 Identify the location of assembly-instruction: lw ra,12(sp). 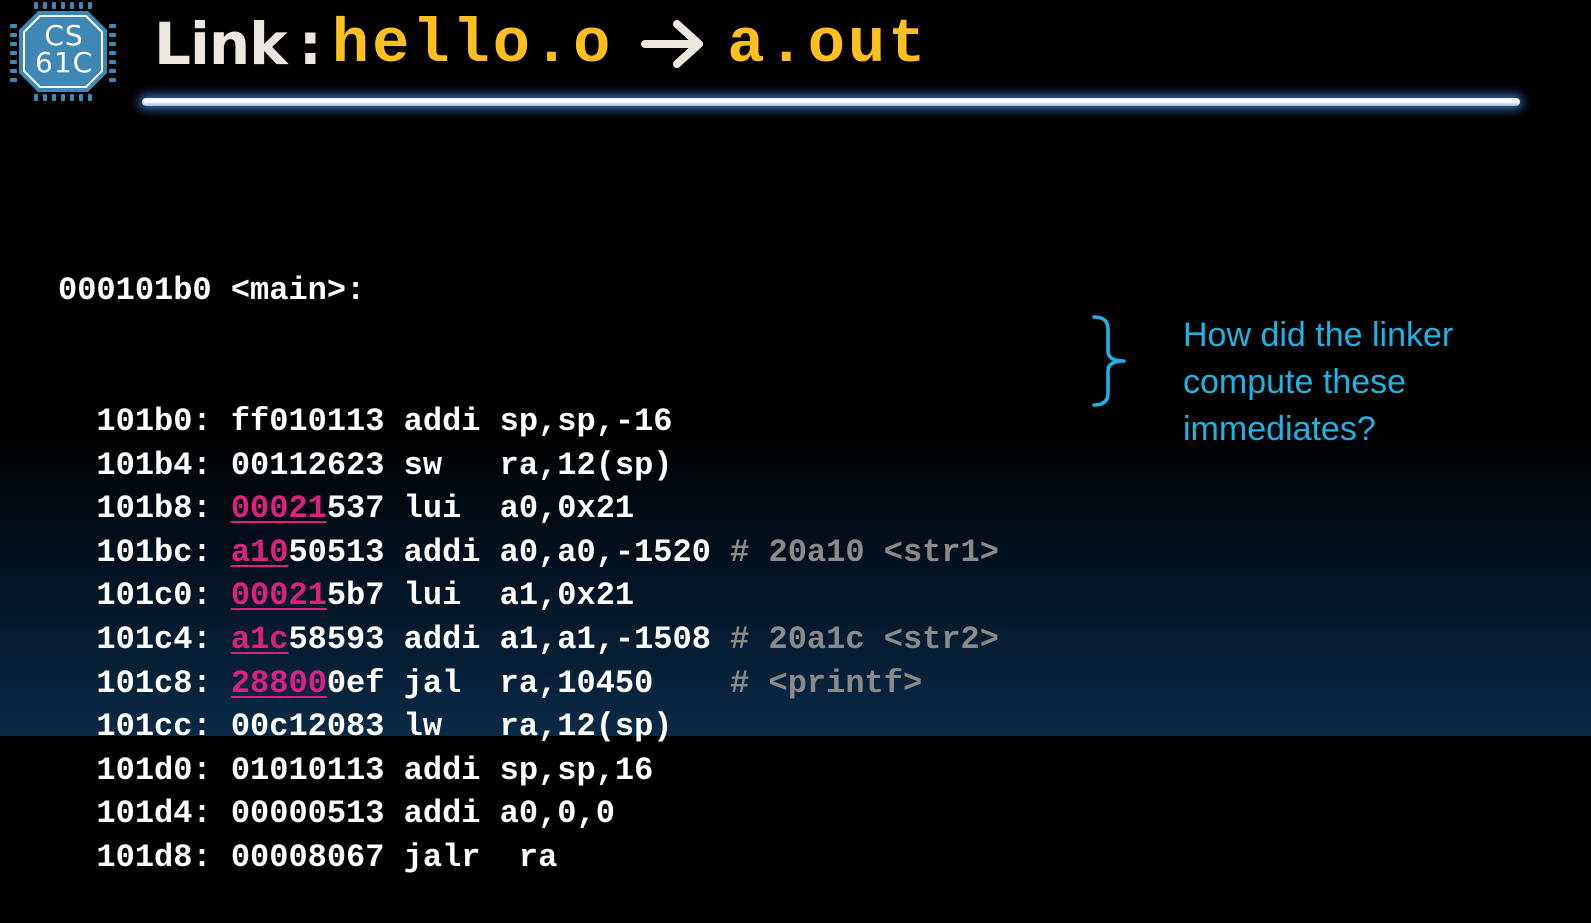
(538, 727).